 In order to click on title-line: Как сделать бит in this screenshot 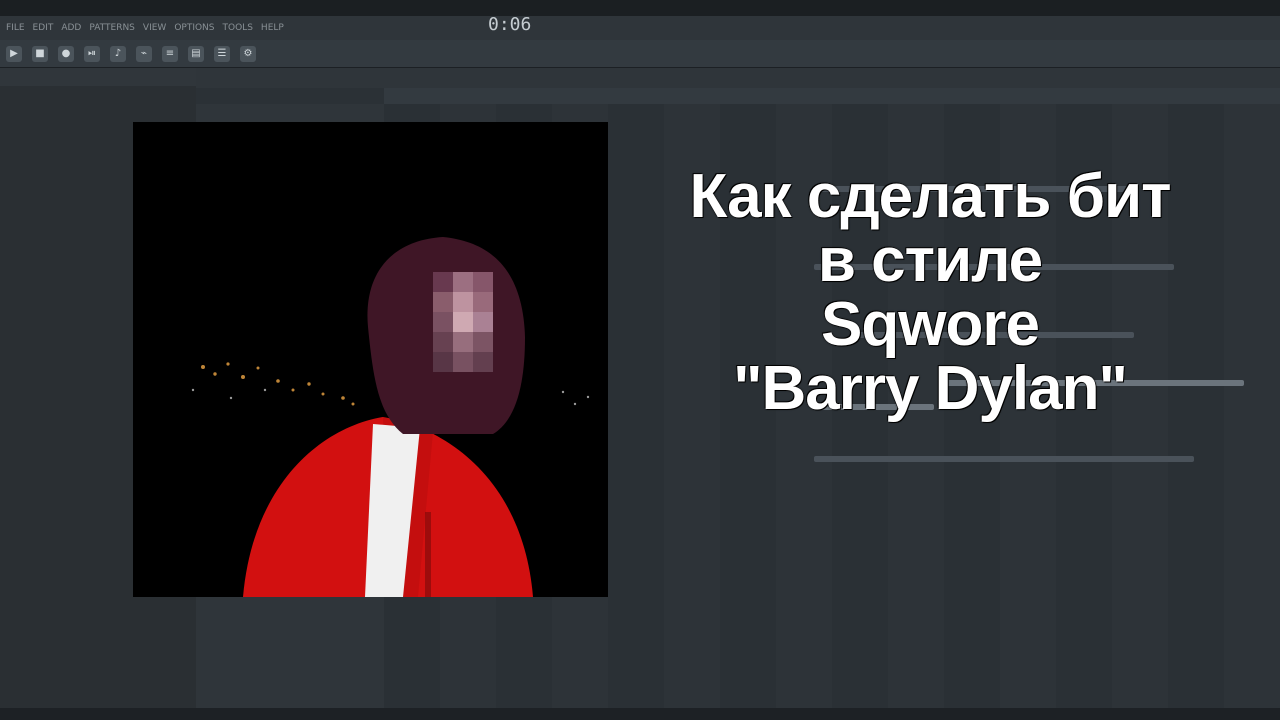, I will do `click(930, 196)`.